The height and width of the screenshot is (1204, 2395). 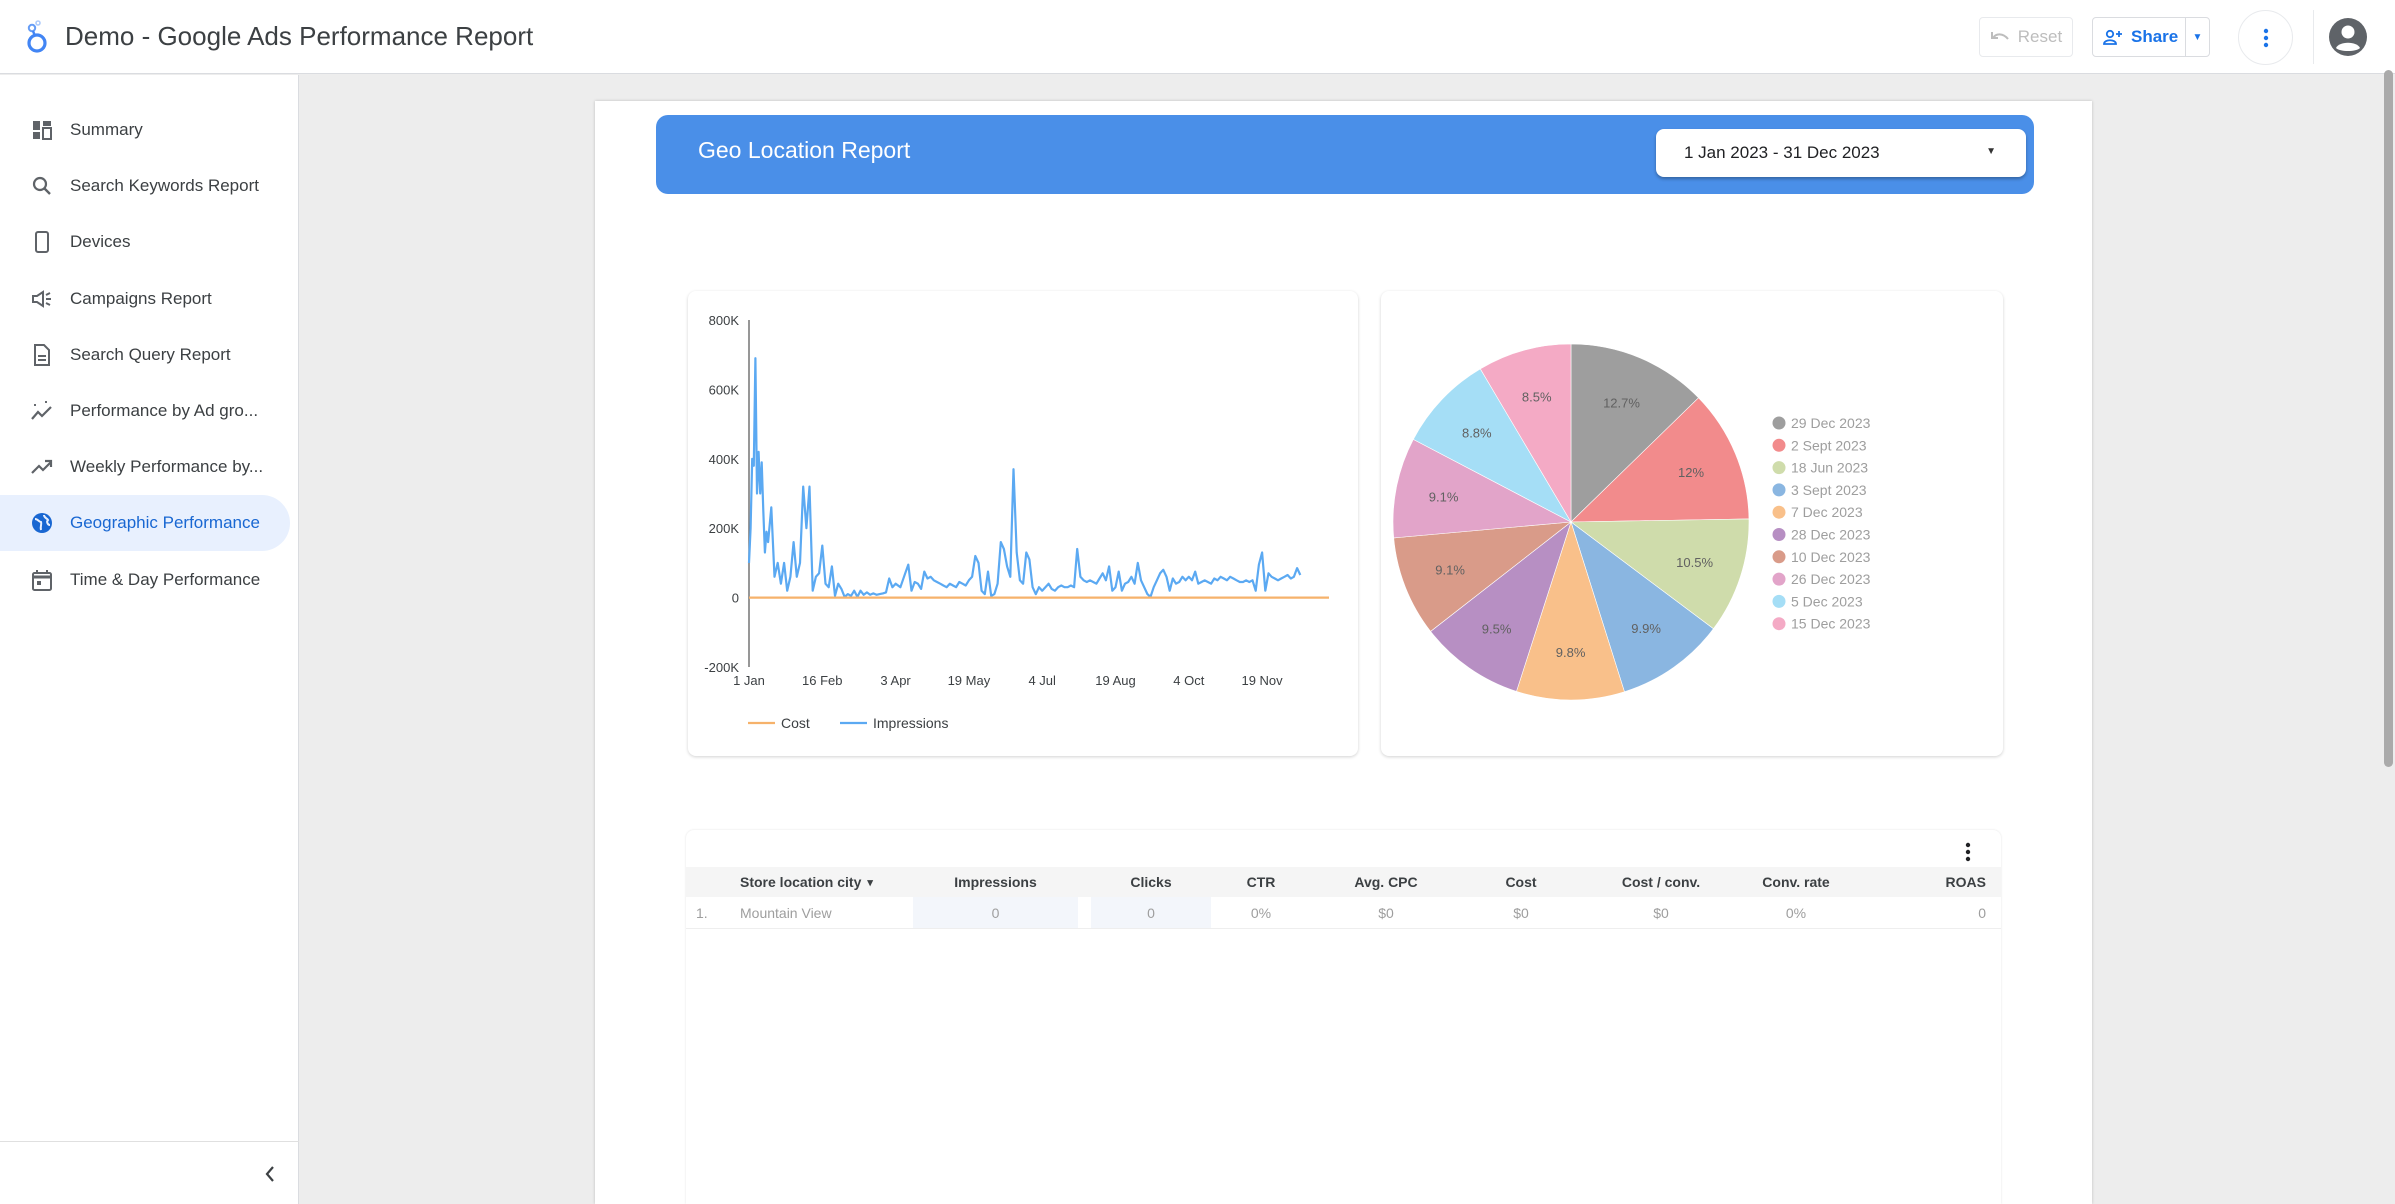 I want to click on column-header: CTR, so click(x=1261, y=882).